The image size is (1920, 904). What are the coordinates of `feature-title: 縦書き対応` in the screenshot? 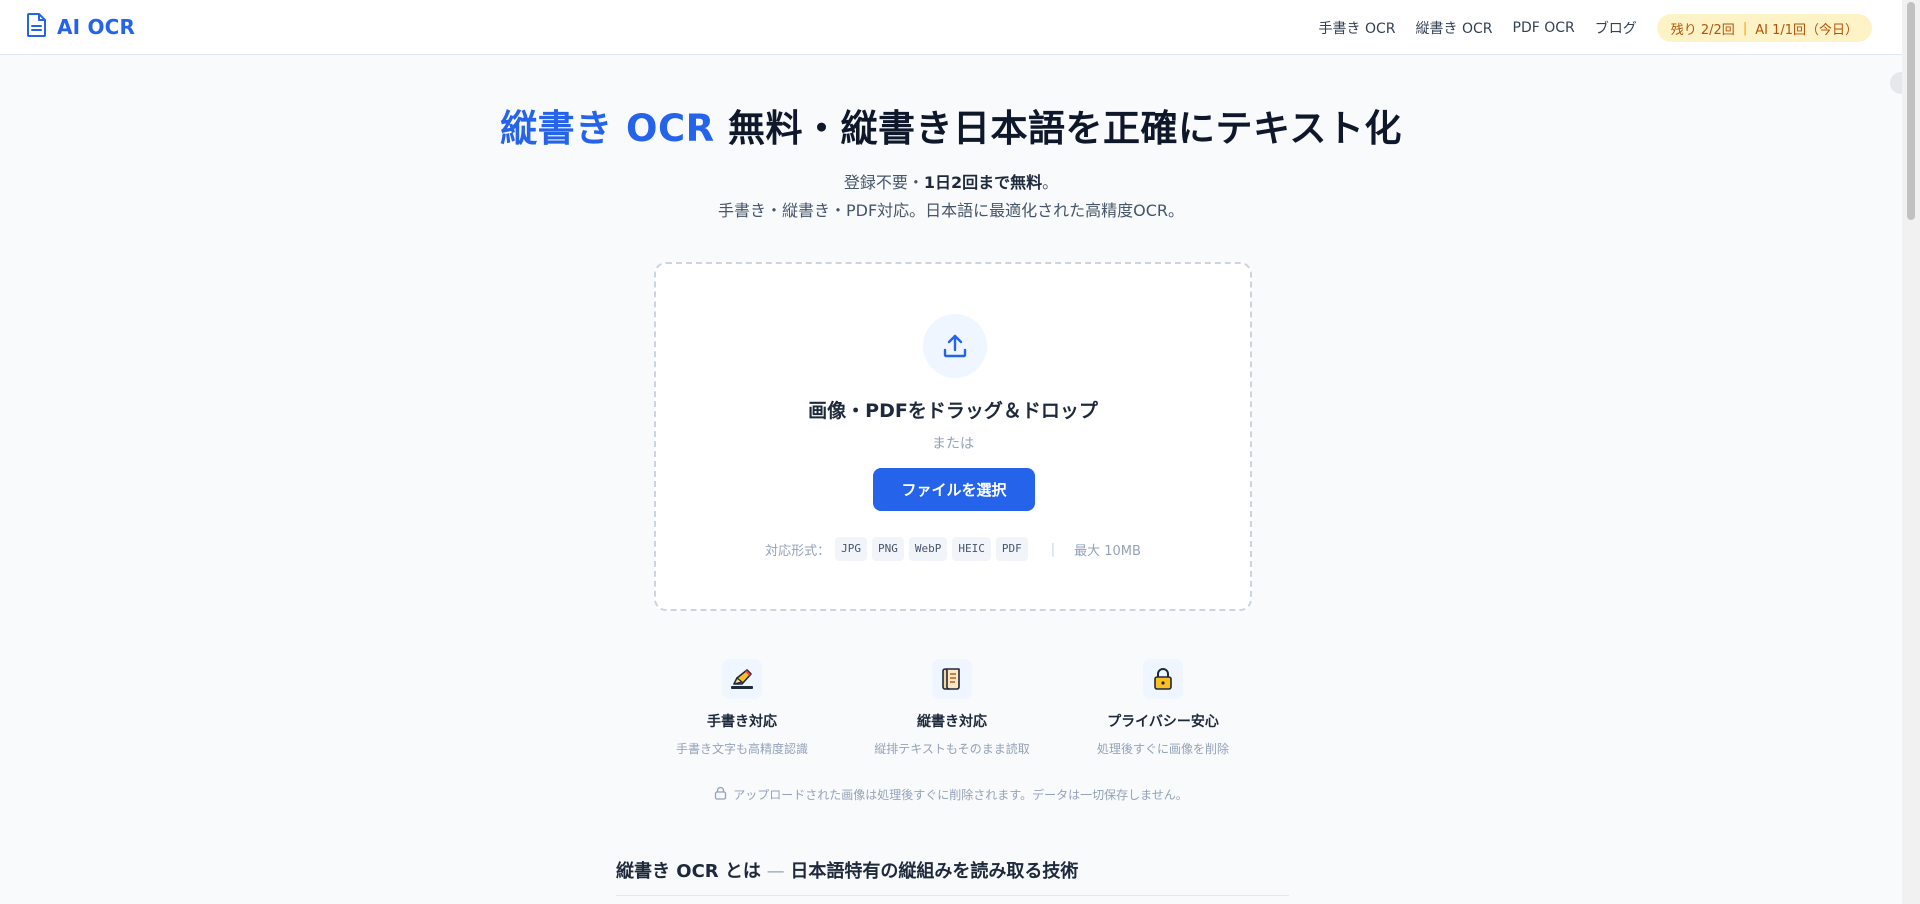 It's located at (952, 722).